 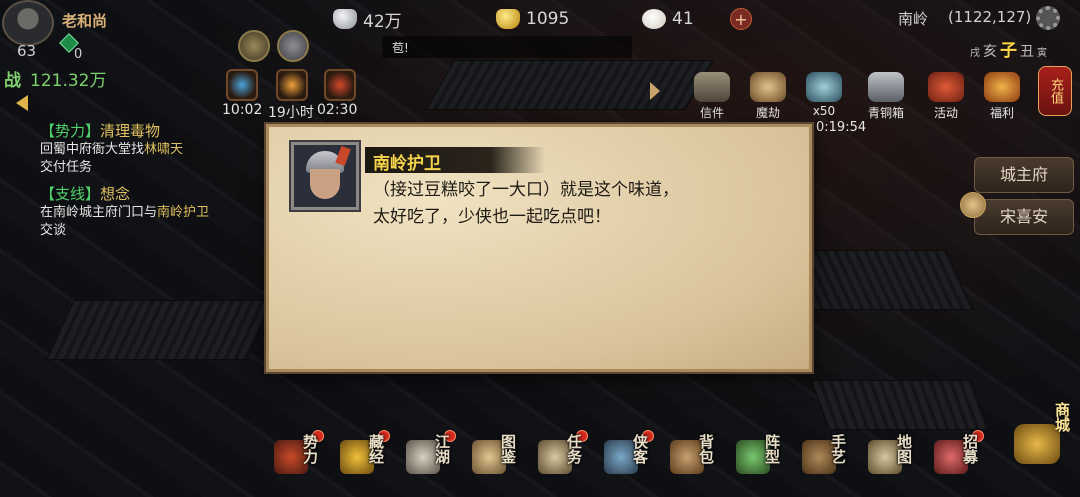 I want to click on player-level: 63, so click(x=27, y=51).